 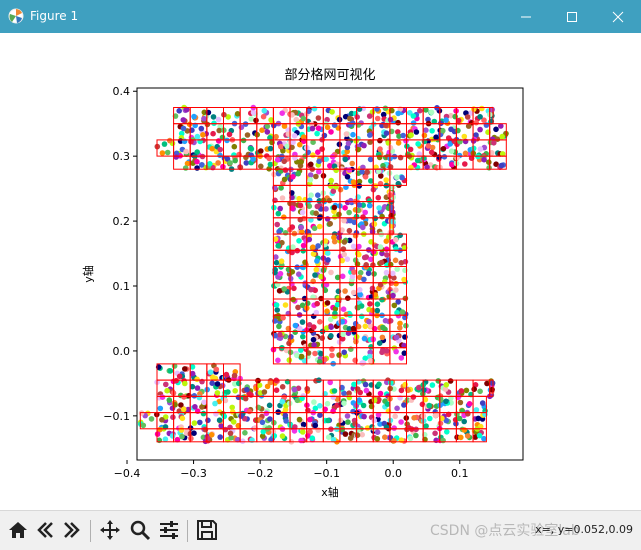 What do you see at coordinates (618, 16) in the screenshot?
I see `close-button` at bounding box center [618, 16].